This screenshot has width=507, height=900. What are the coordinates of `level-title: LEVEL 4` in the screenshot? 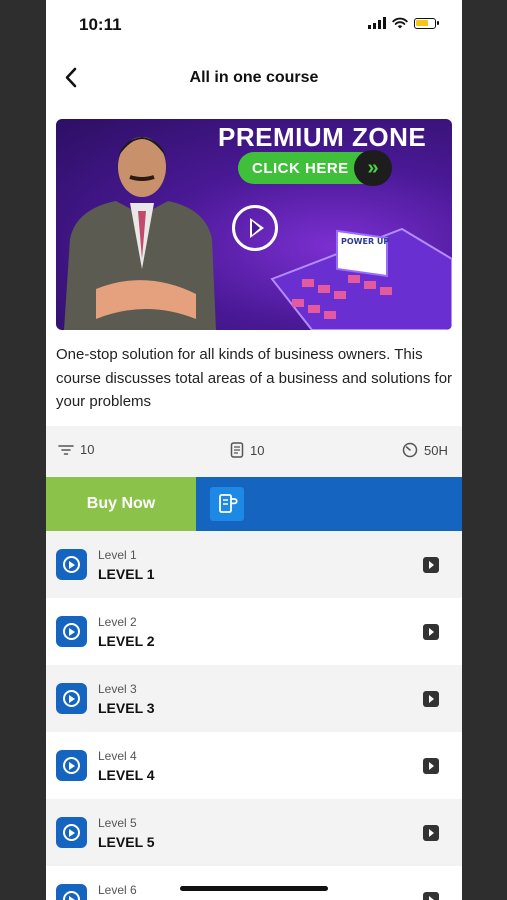 It's located at (126, 775).